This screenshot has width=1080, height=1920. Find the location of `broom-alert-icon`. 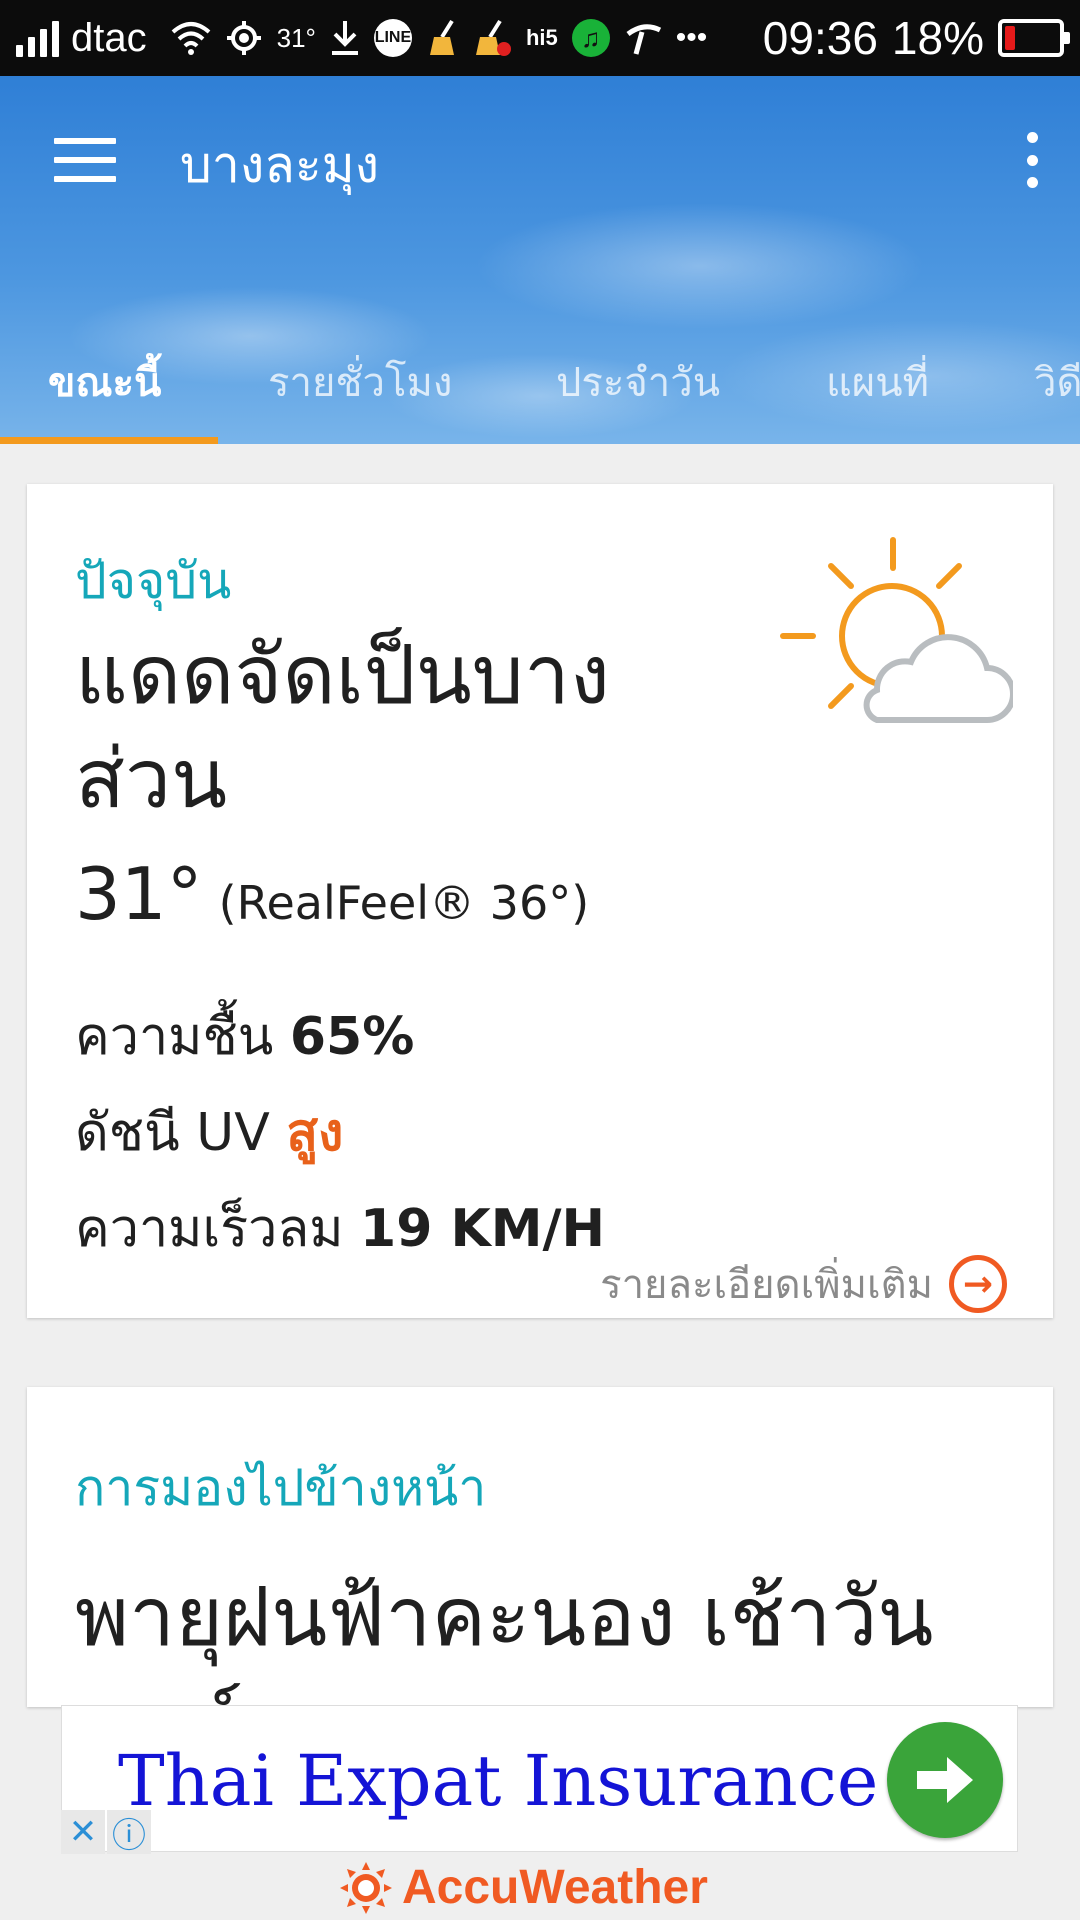

broom-alert-icon is located at coordinates (493, 38).